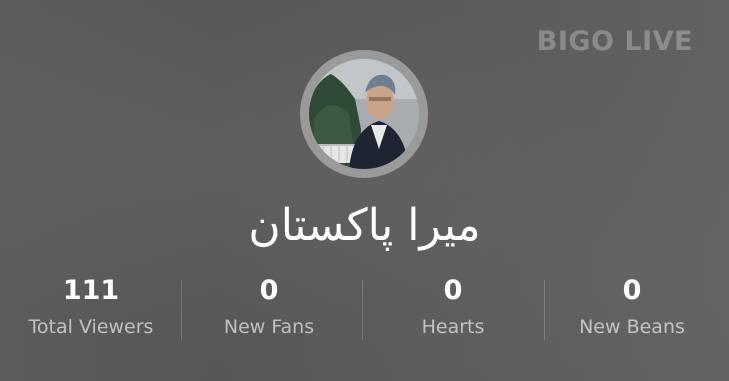 Image resolution: width=729 pixels, height=381 pixels. I want to click on stat-label: Total Viewers, so click(91, 327).